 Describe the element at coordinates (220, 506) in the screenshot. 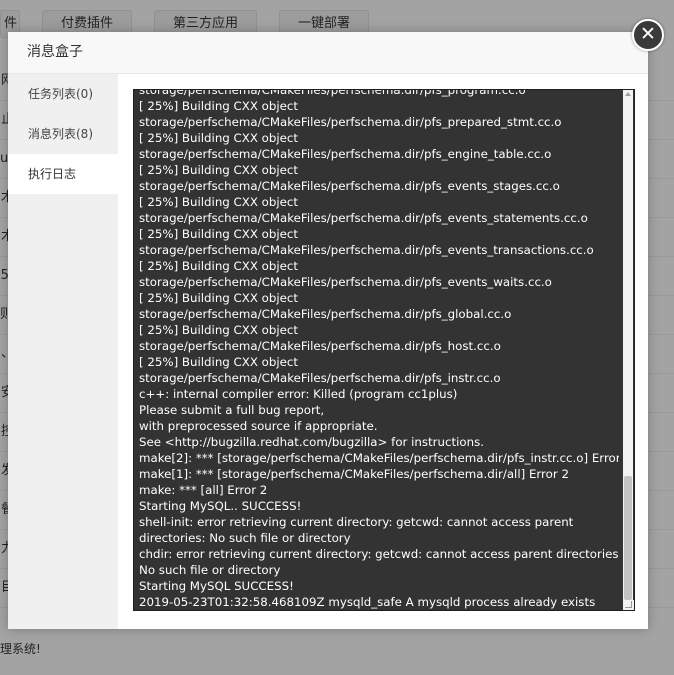

I see `log-line: Starting MySQL.. SUCCESS!` at that location.